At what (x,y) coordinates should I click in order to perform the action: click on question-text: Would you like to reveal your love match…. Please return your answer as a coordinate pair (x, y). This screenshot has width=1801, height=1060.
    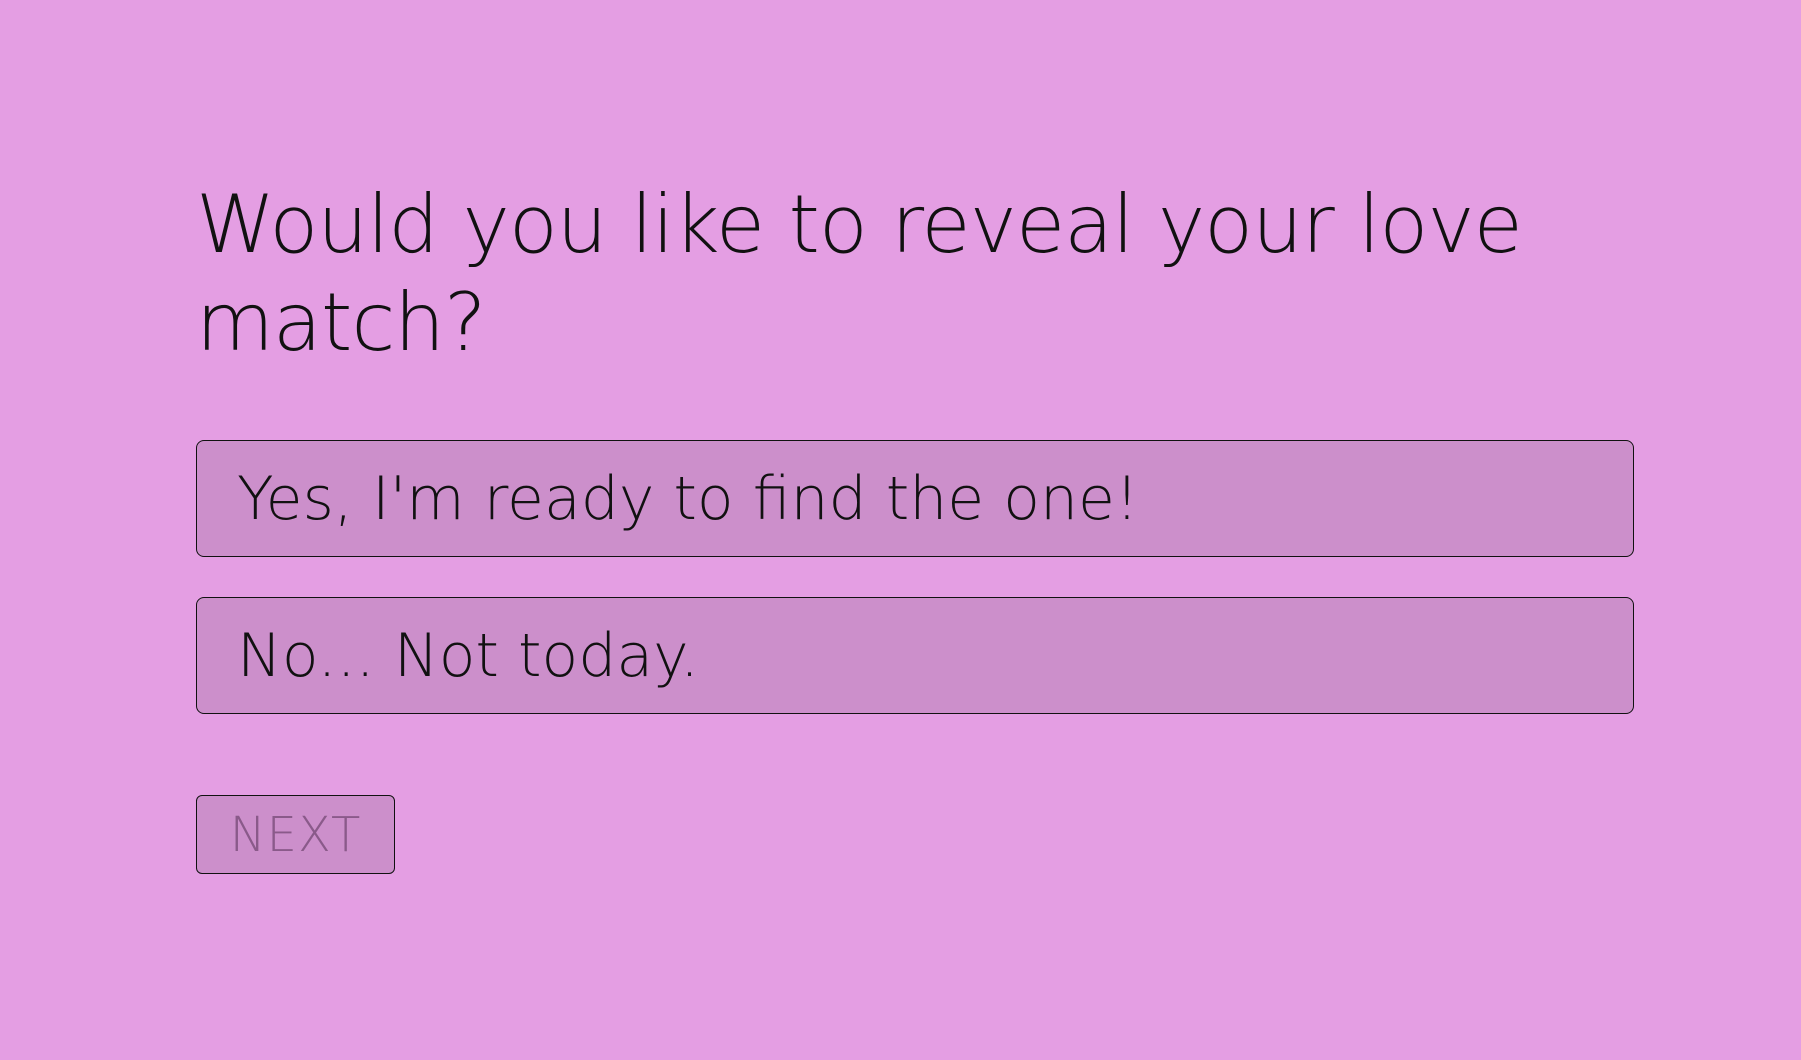
    Looking at the image, I should click on (859, 273).